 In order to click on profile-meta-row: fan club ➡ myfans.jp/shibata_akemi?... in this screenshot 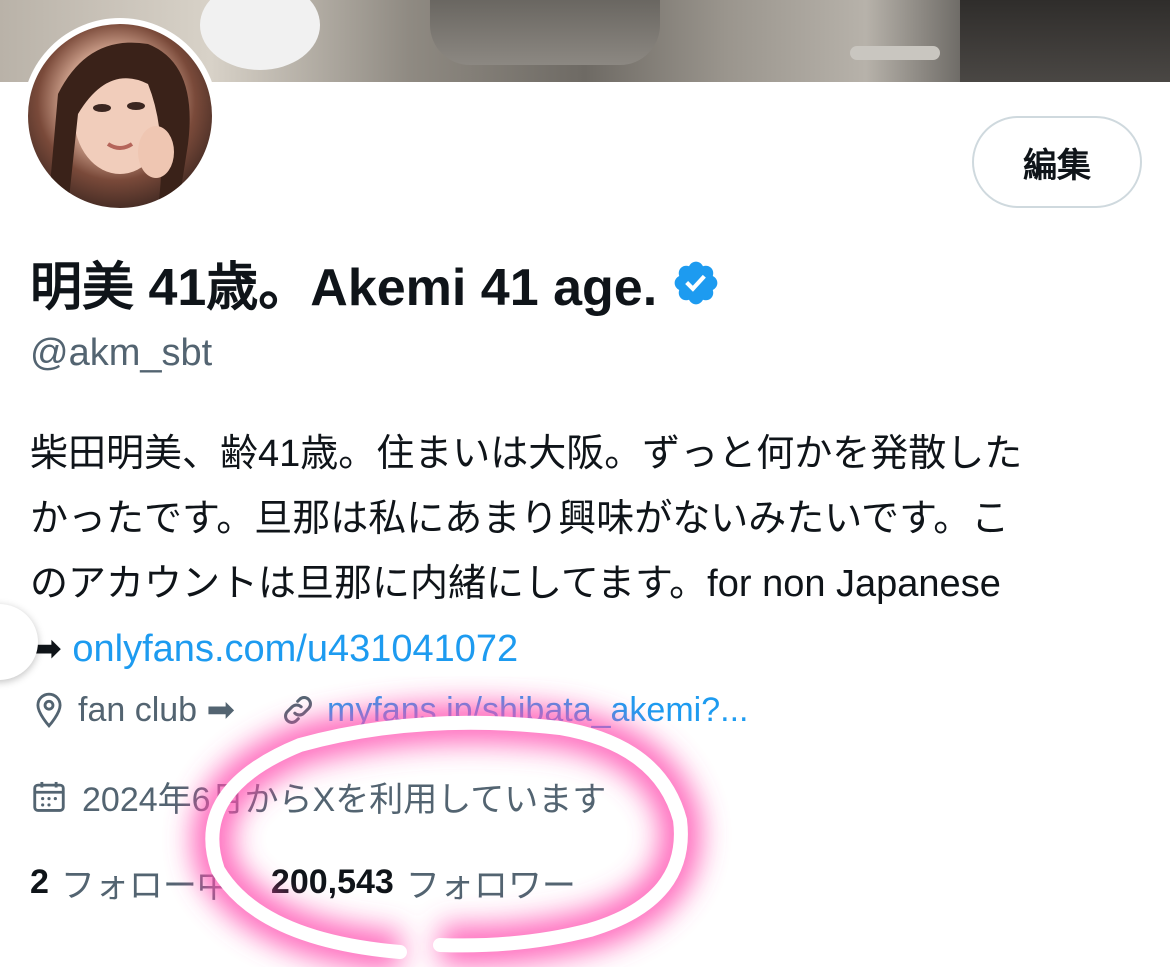, I will do `click(389, 710)`.